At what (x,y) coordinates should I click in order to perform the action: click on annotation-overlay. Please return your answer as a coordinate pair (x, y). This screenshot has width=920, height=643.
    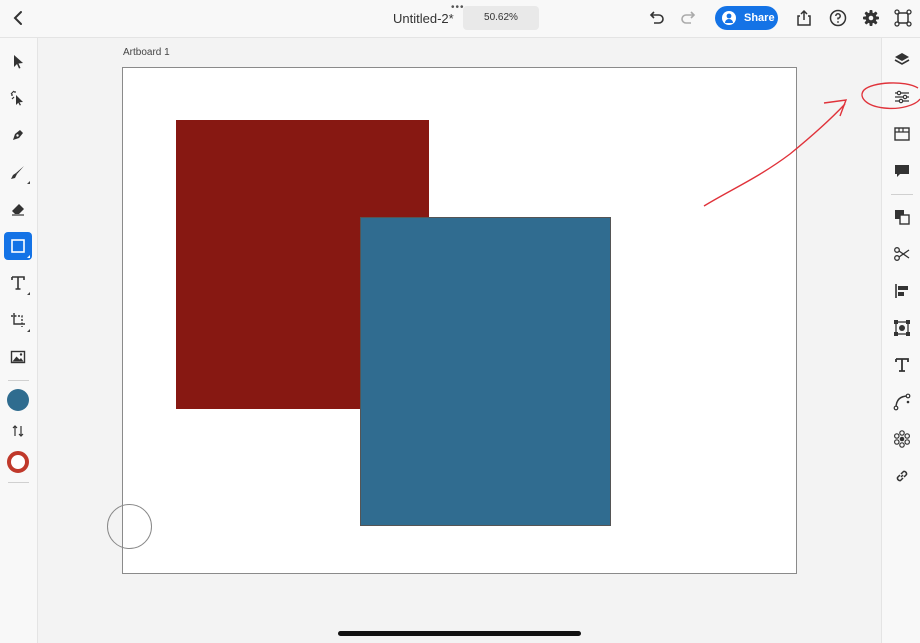
    Looking at the image, I should click on (811, 144).